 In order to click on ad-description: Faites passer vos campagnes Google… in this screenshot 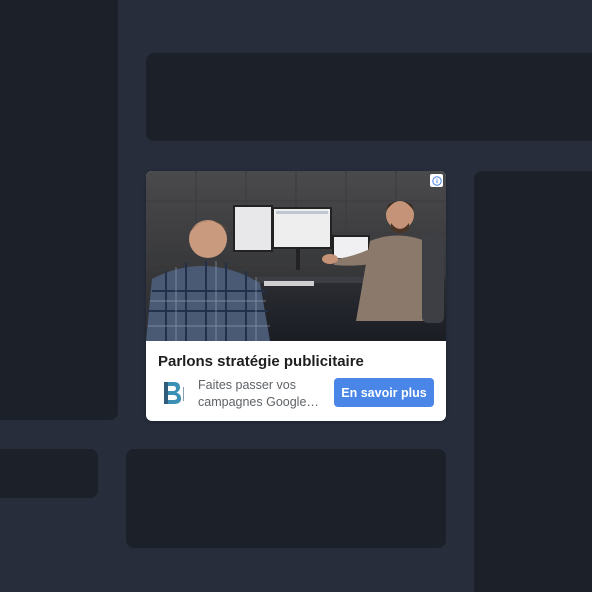, I will do `click(262, 394)`.